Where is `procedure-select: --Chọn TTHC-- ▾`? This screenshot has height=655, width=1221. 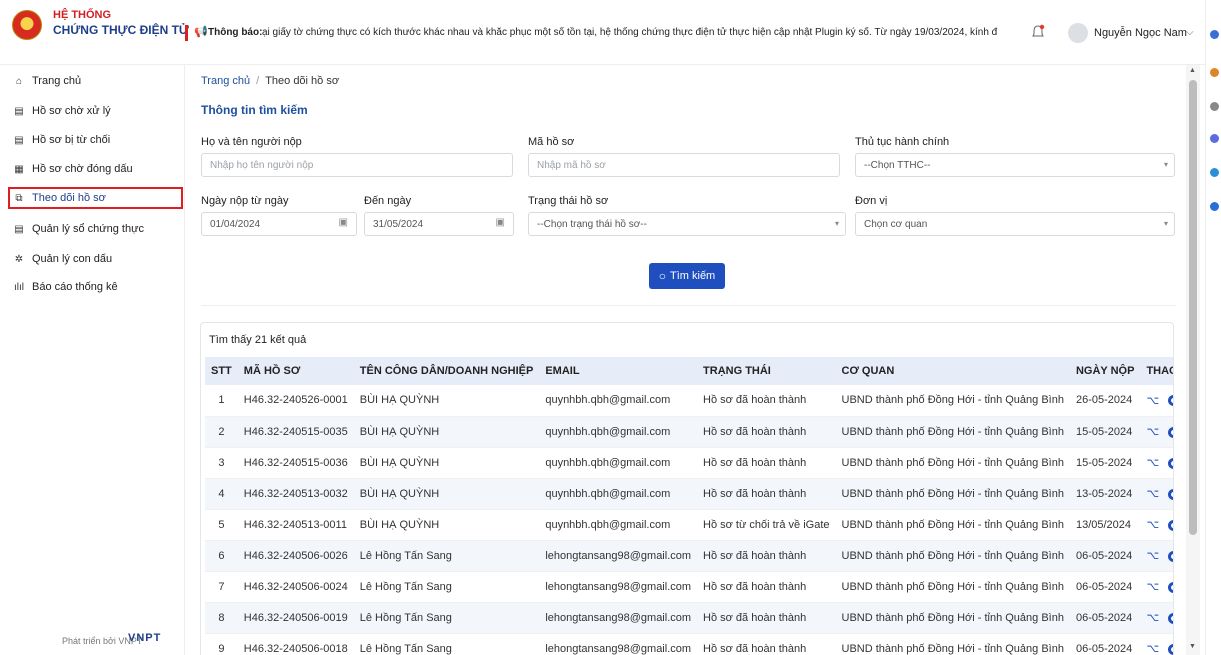 procedure-select: --Chọn TTHC-- ▾ is located at coordinates (1015, 165).